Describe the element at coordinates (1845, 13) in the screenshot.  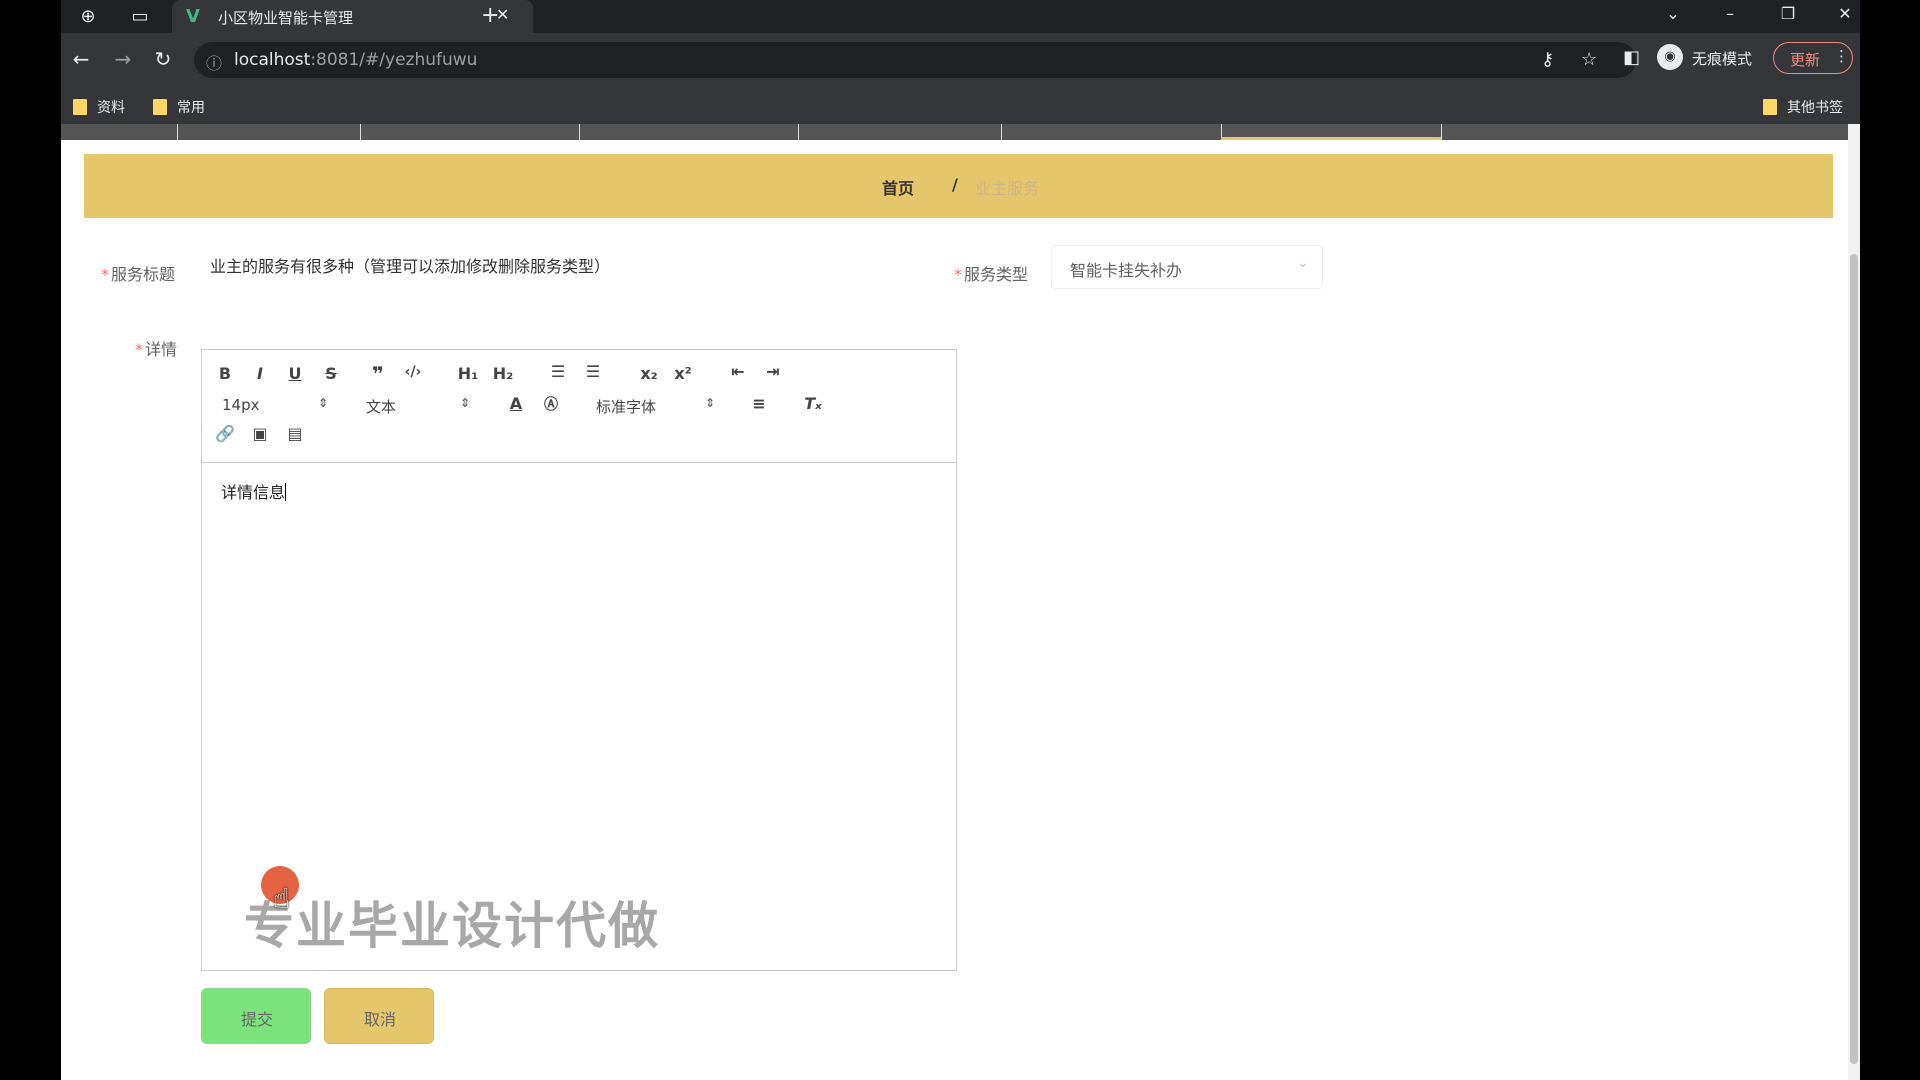
I see `window-close-icon: ✕` at that location.